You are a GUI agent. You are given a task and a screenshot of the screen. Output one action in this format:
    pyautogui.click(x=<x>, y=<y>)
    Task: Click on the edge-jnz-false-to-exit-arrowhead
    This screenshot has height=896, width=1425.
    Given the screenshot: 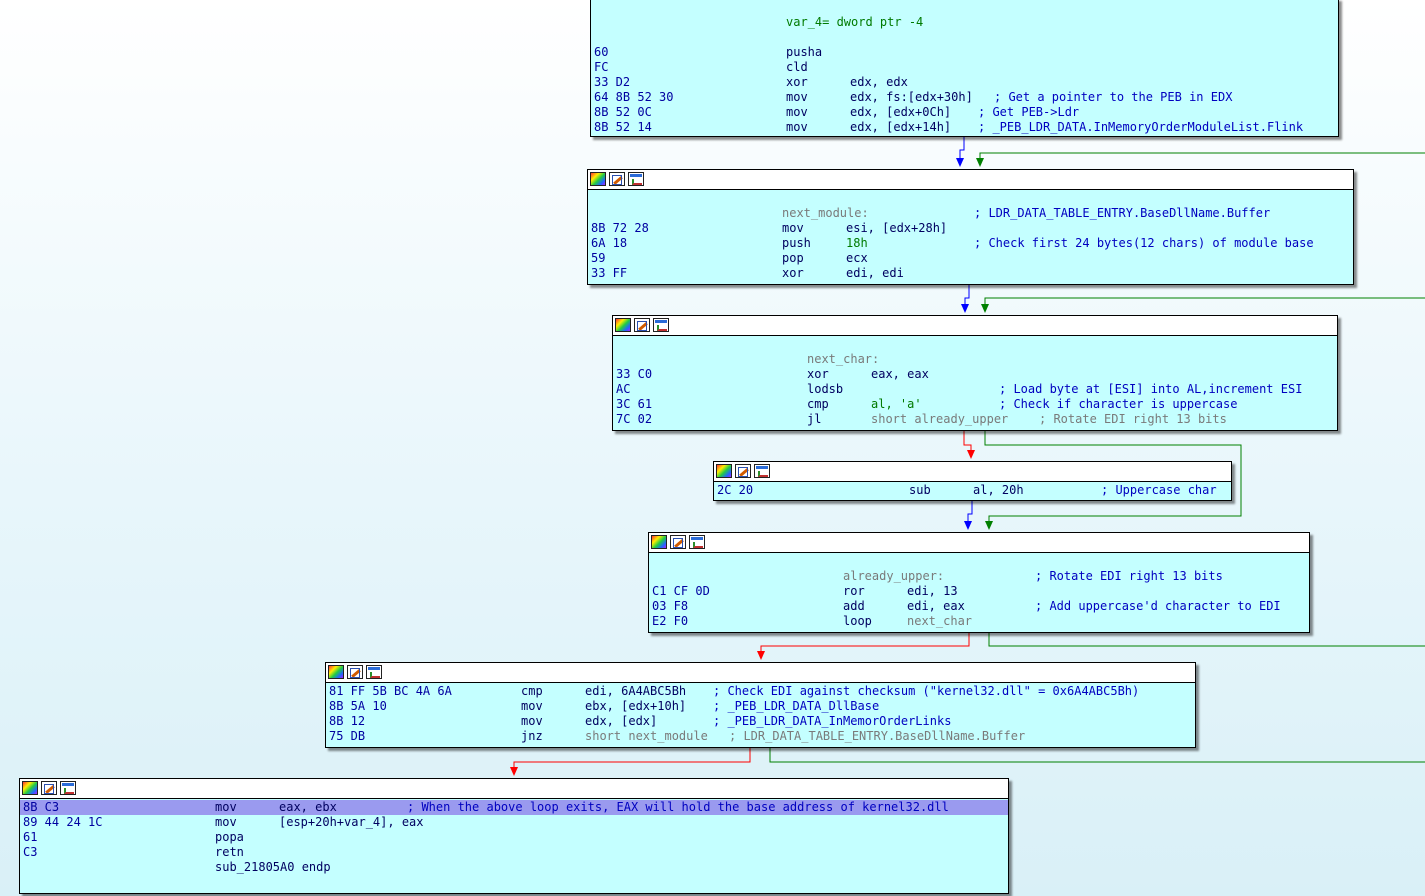 What is the action you would take?
    pyautogui.click(x=514, y=771)
    